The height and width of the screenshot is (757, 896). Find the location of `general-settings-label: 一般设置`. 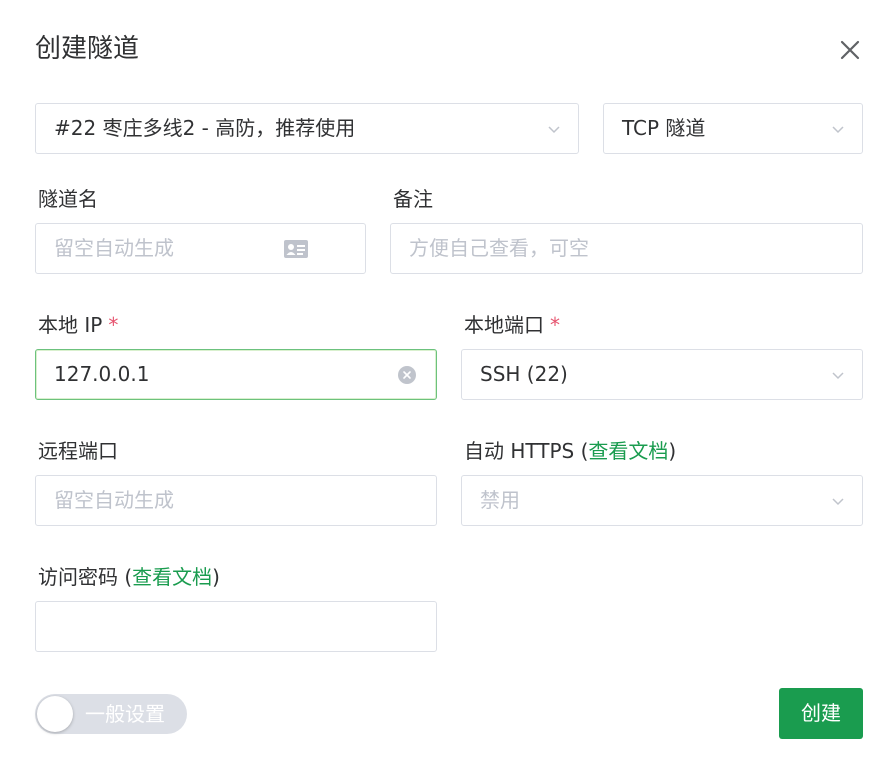

general-settings-label: 一般设置 is located at coordinates (125, 714).